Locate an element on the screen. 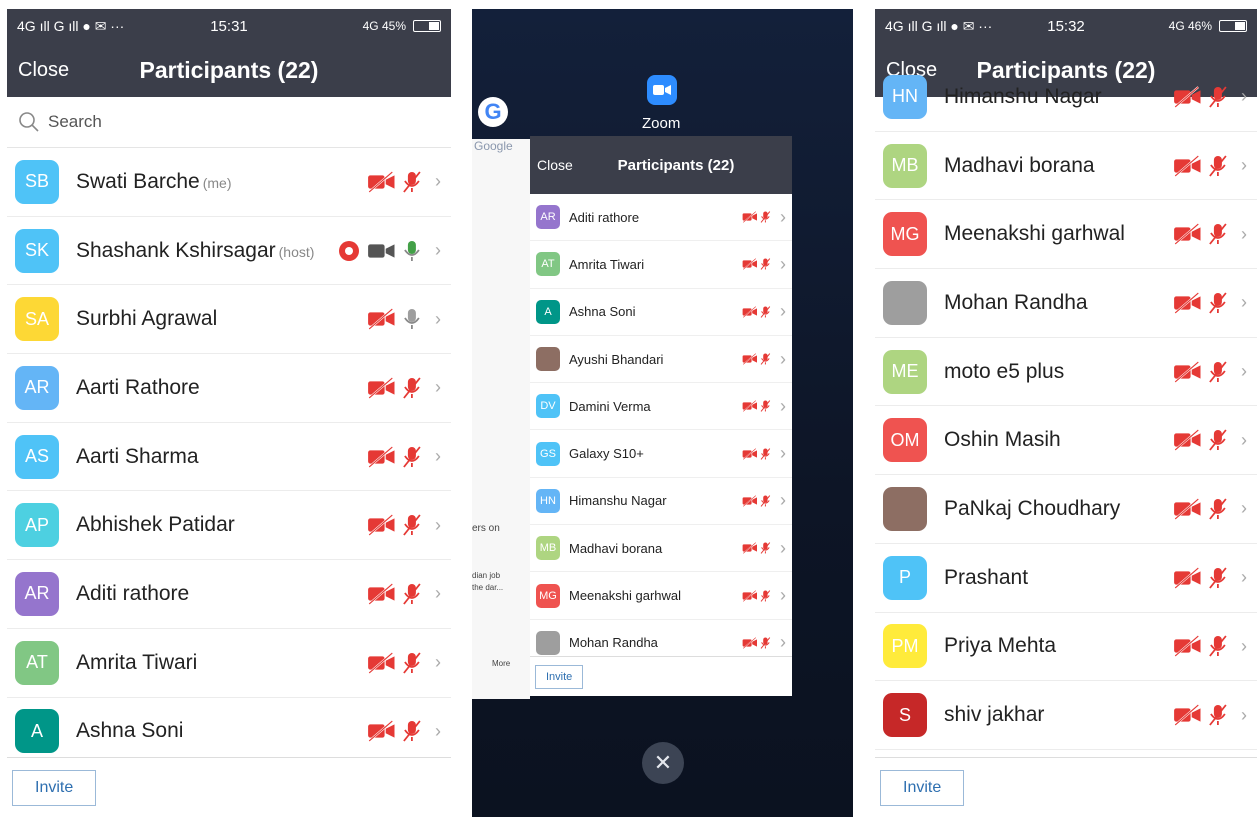 This screenshot has height=817, width=1257. avatar-initials: MB is located at coordinates (905, 165).